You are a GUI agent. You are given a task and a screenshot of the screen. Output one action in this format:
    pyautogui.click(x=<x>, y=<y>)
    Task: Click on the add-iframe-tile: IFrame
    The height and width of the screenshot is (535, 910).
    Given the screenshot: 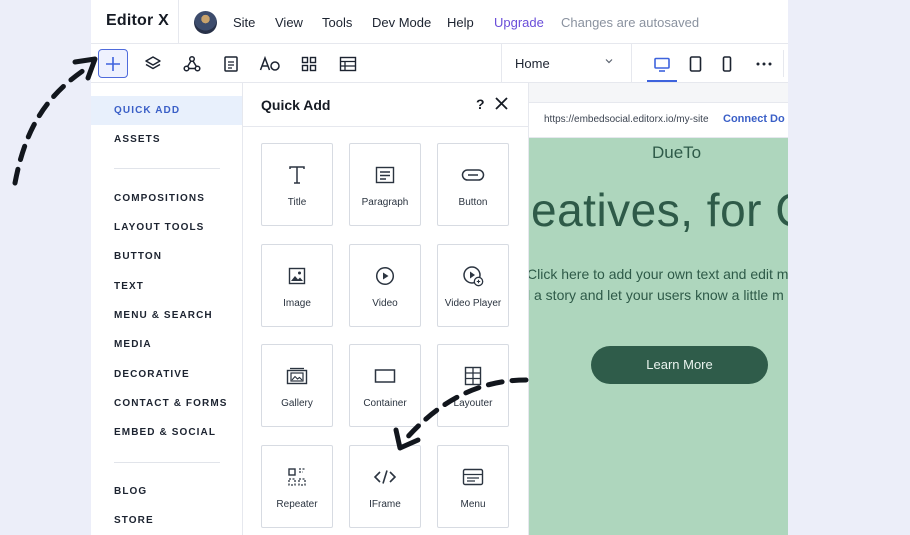 What is the action you would take?
    pyautogui.click(x=385, y=486)
    